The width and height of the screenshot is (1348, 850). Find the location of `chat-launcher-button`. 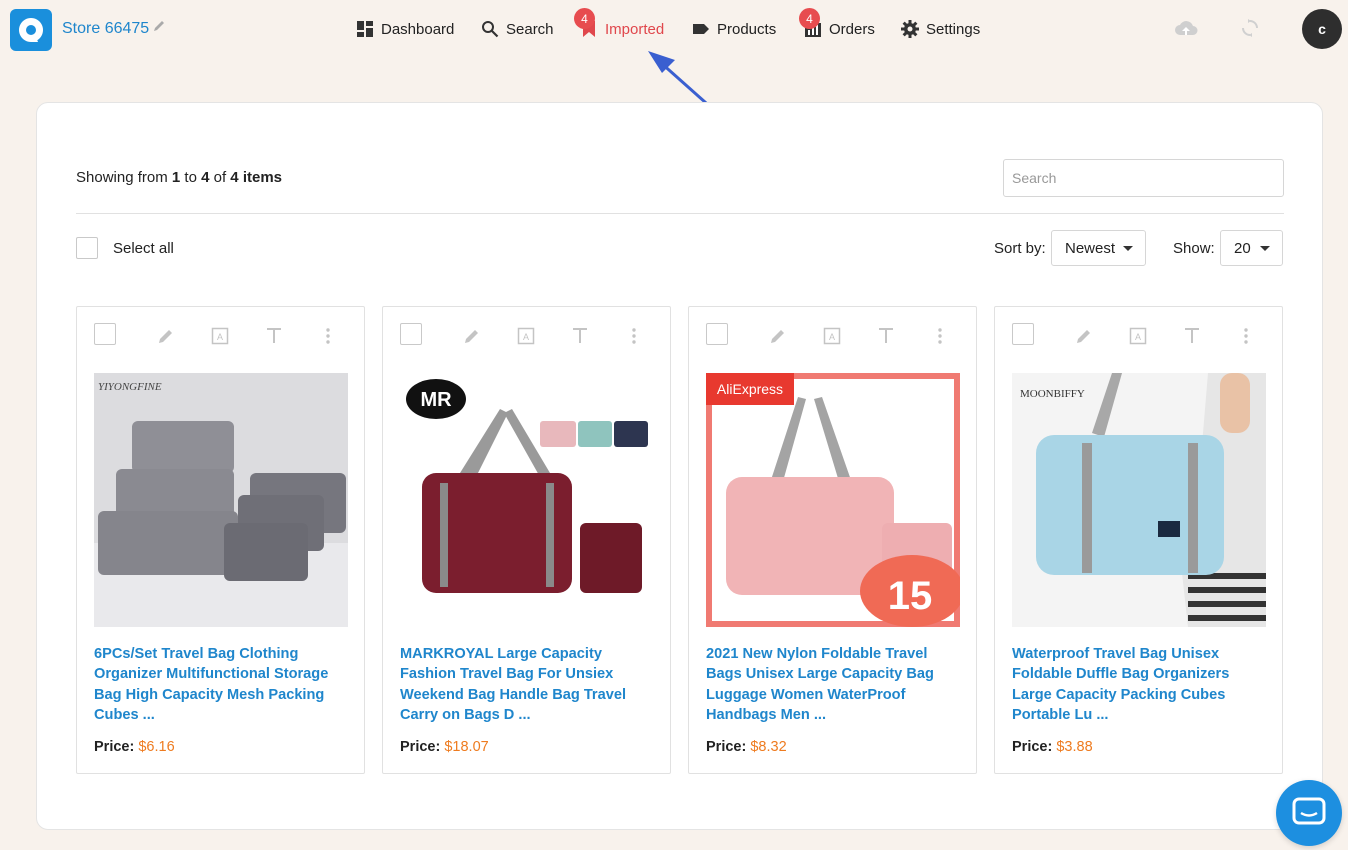

chat-launcher-button is located at coordinates (1309, 813).